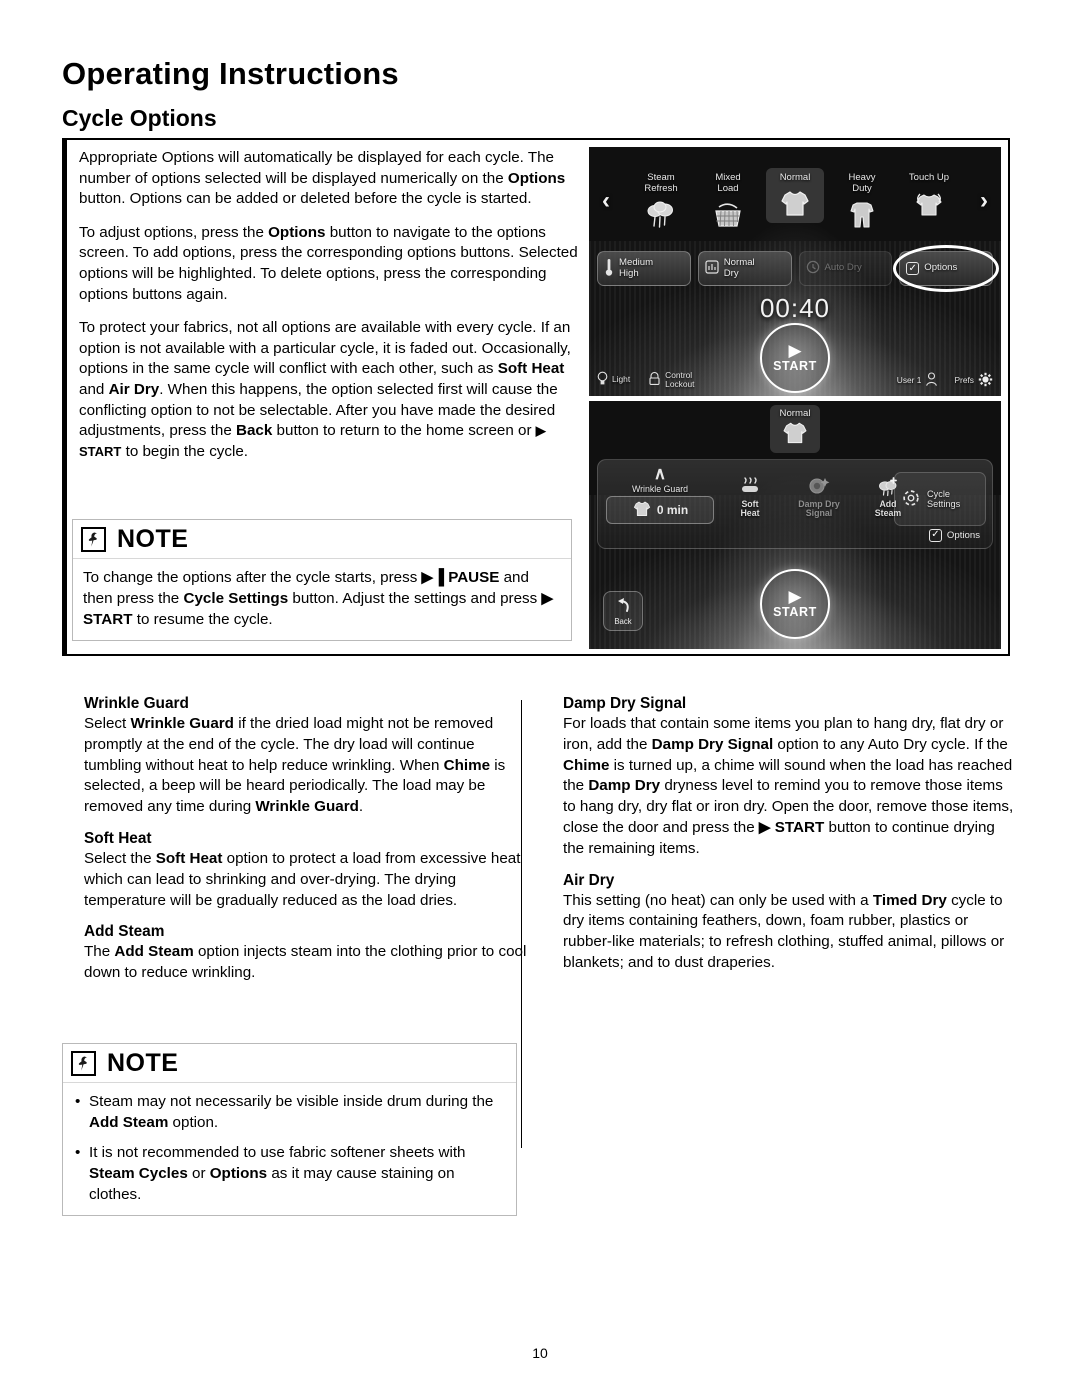 The height and width of the screenshot is (1397, 1080). Describe the element at coordinates (795, 308) in the screenshot. I see `cycle-time-display: 00:40` at that location.